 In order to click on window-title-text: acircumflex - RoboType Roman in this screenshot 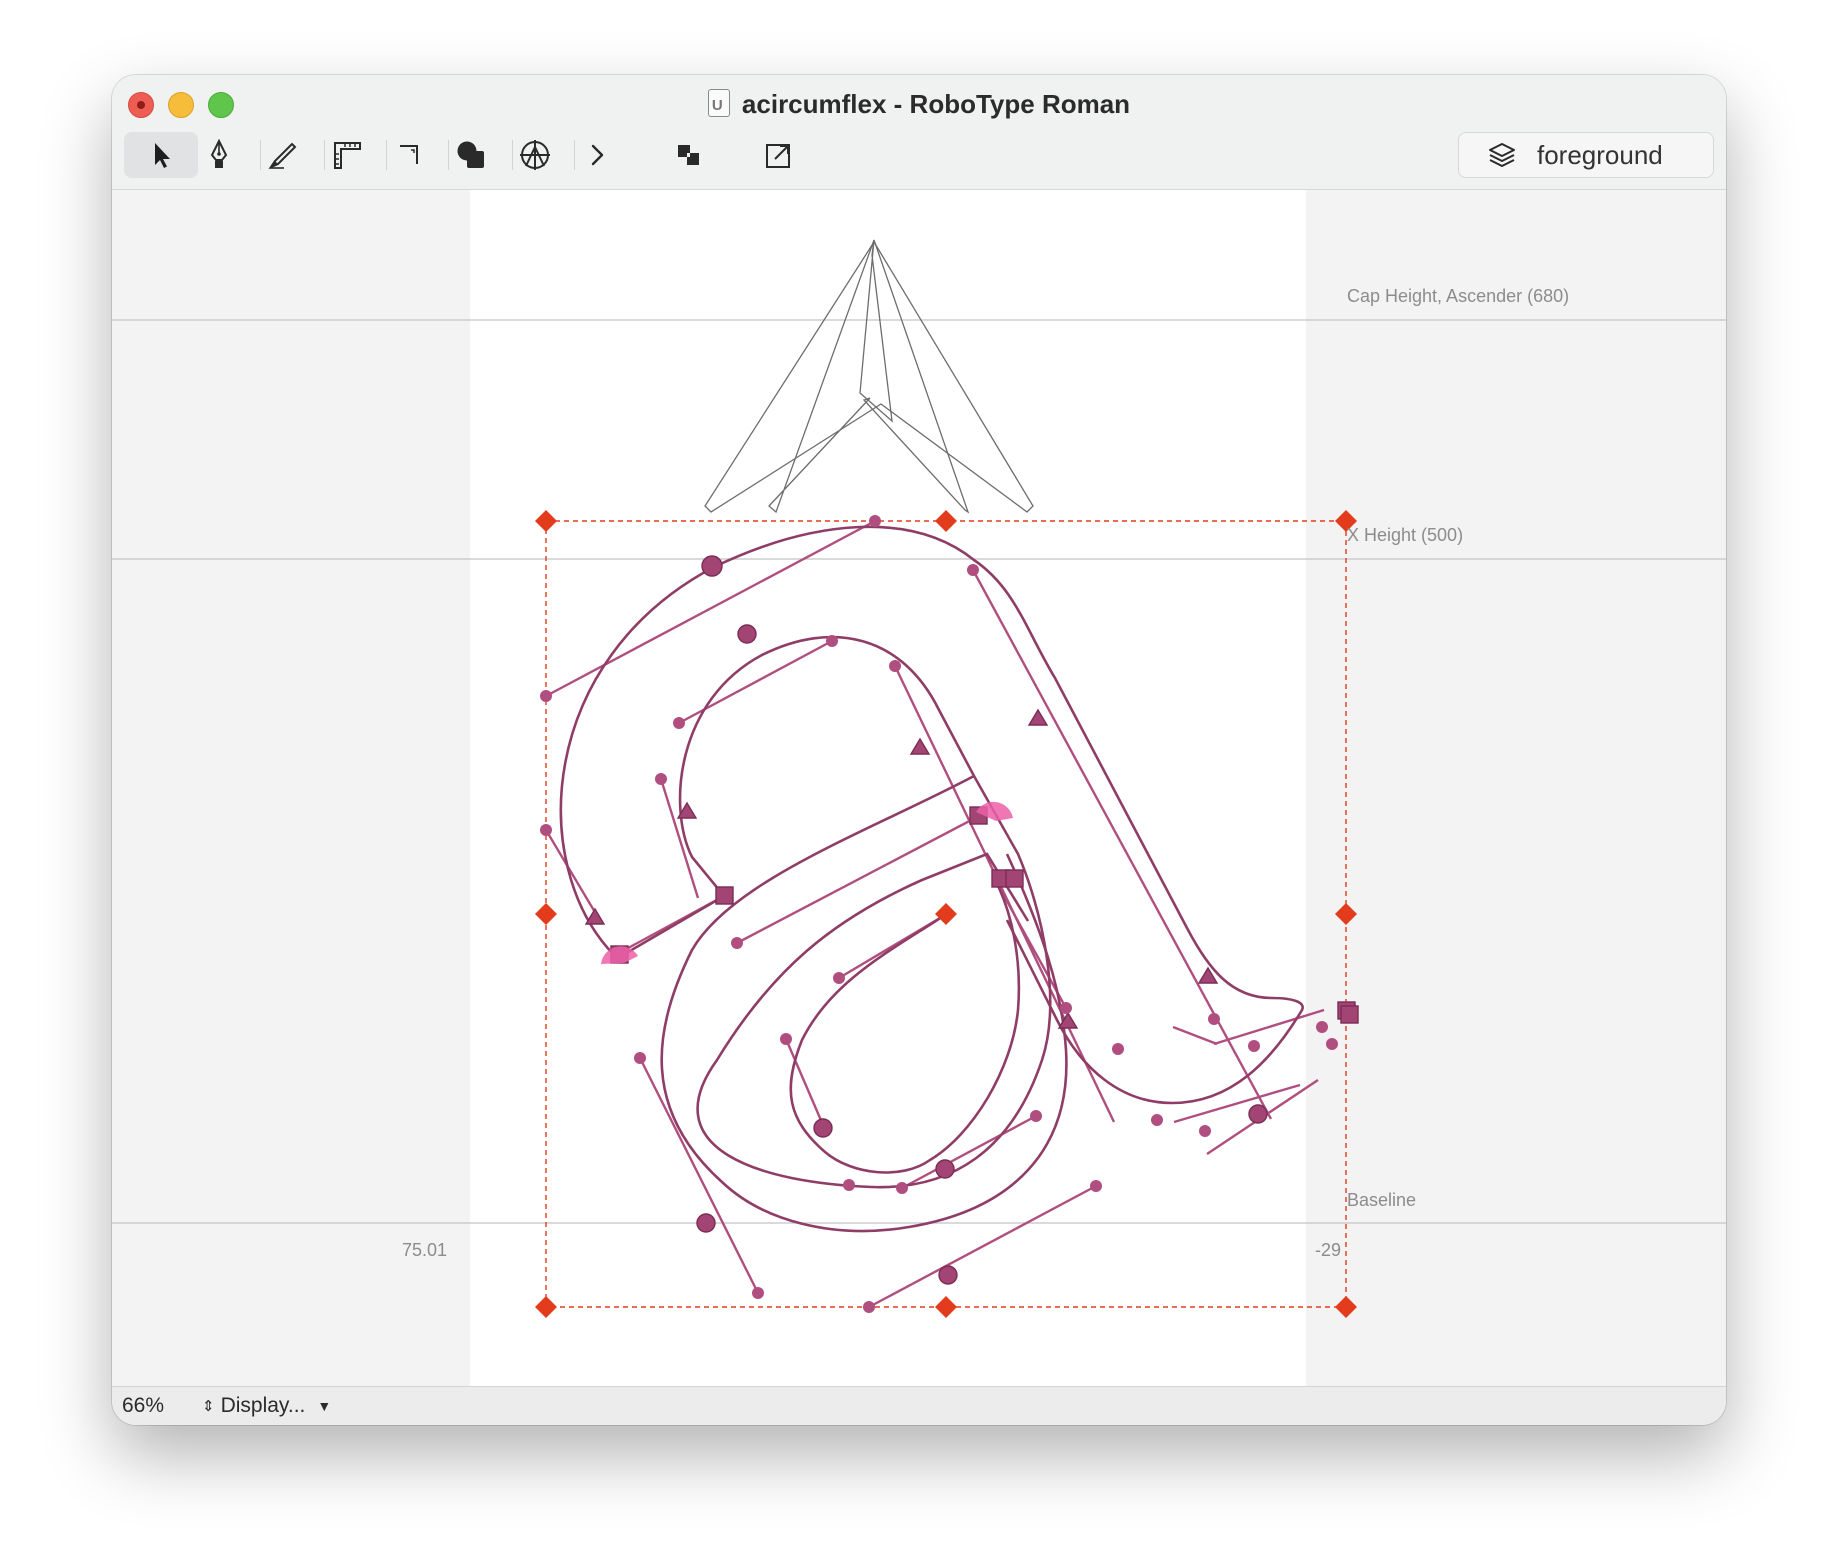, I will do `click(936, 104)`.